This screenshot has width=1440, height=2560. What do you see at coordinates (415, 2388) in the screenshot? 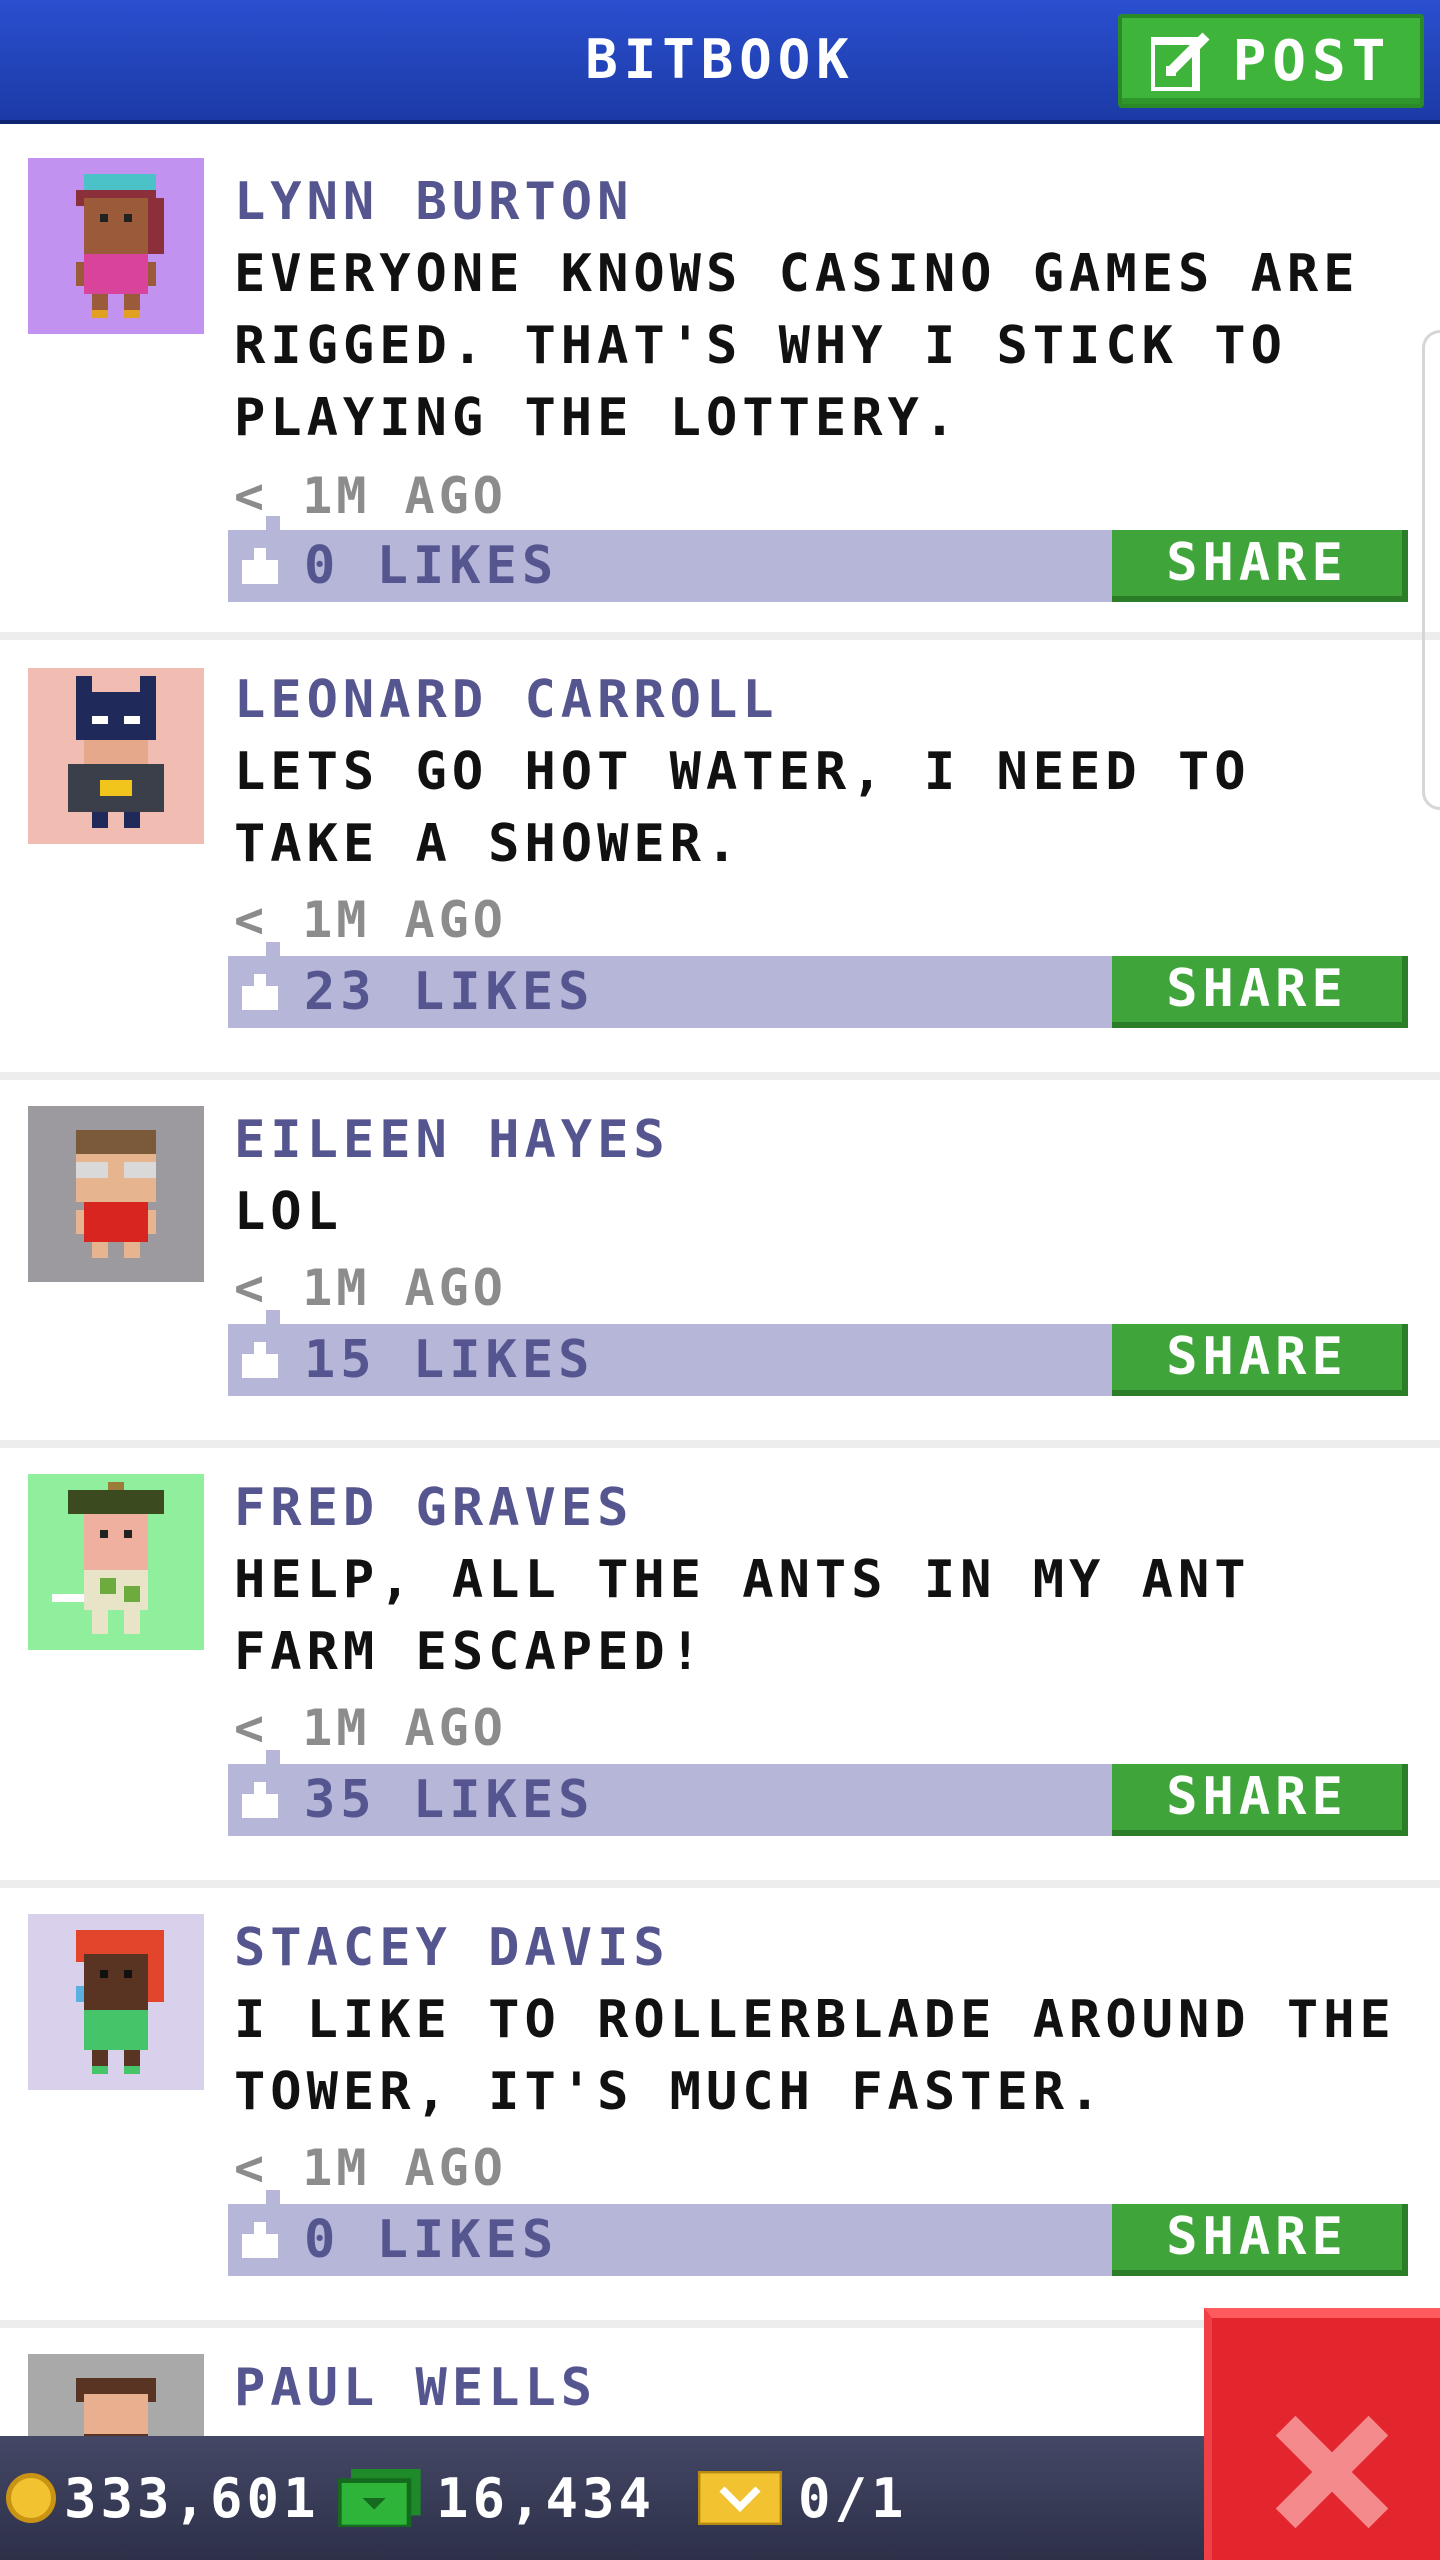
I see `post-author: PAUL WELLS` at bounding box center [415, 2388].